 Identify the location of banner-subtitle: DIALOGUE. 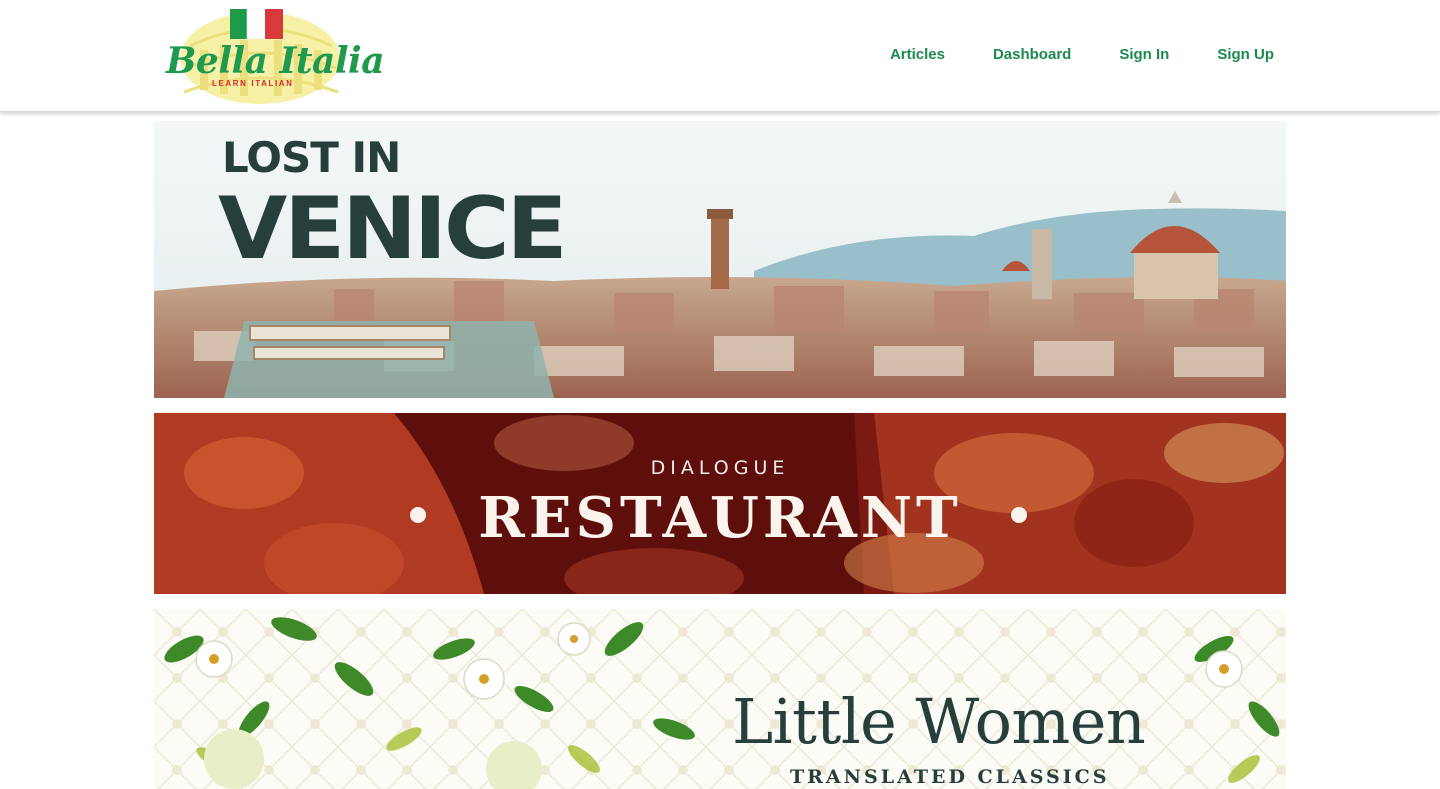
(720, 468).